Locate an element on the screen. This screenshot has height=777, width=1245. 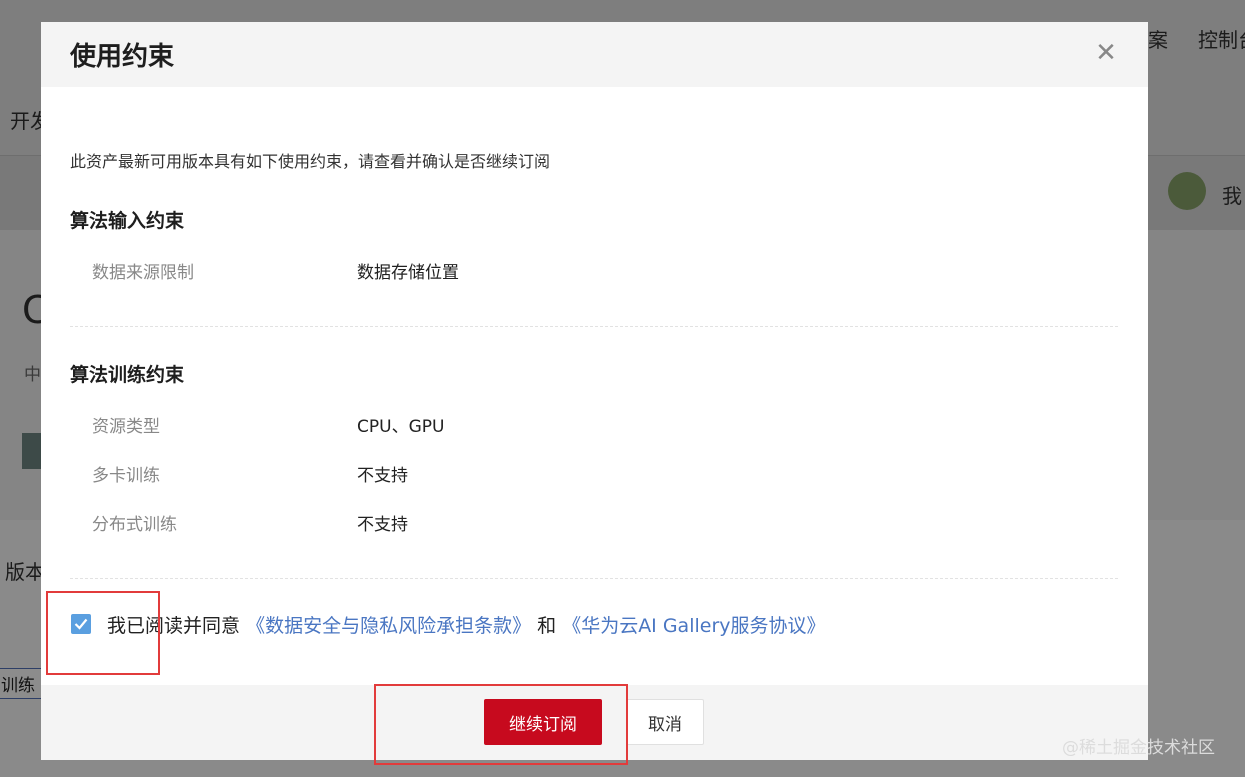
row-value-data-source: 数据存储位置 is located at coordinates (408, 273).